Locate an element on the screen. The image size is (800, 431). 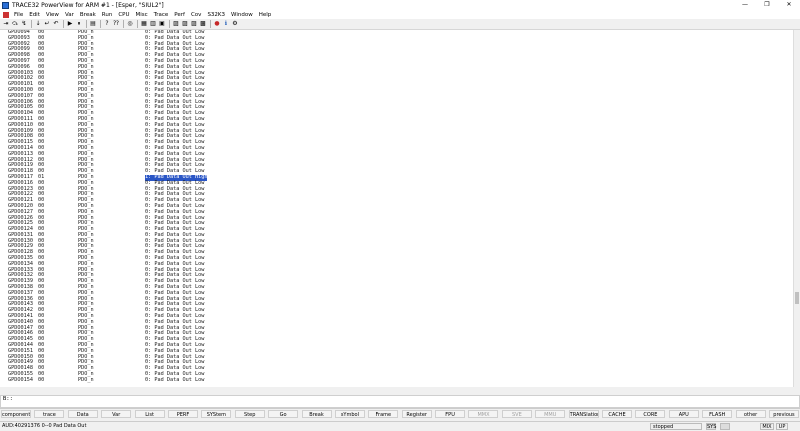
menu-cpu: CPU is located at coordinates (123, 15).